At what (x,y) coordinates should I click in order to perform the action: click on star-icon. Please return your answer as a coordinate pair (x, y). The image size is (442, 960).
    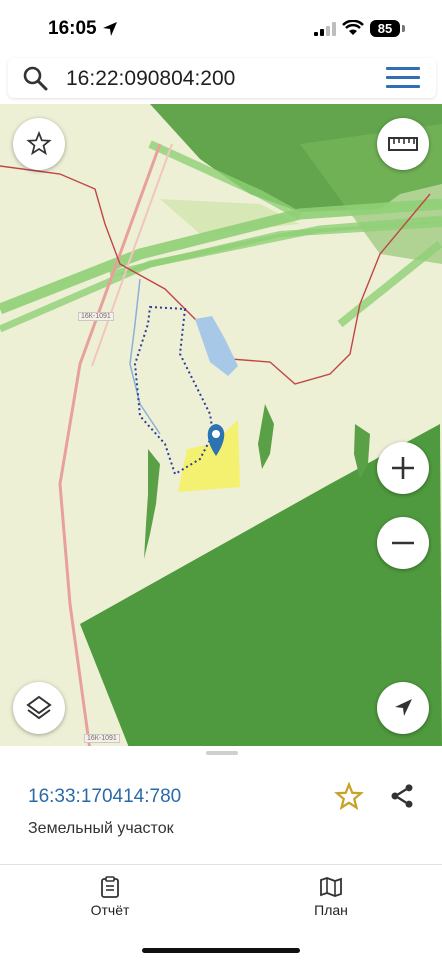
    Looking at the image, I should click on (39, 143).